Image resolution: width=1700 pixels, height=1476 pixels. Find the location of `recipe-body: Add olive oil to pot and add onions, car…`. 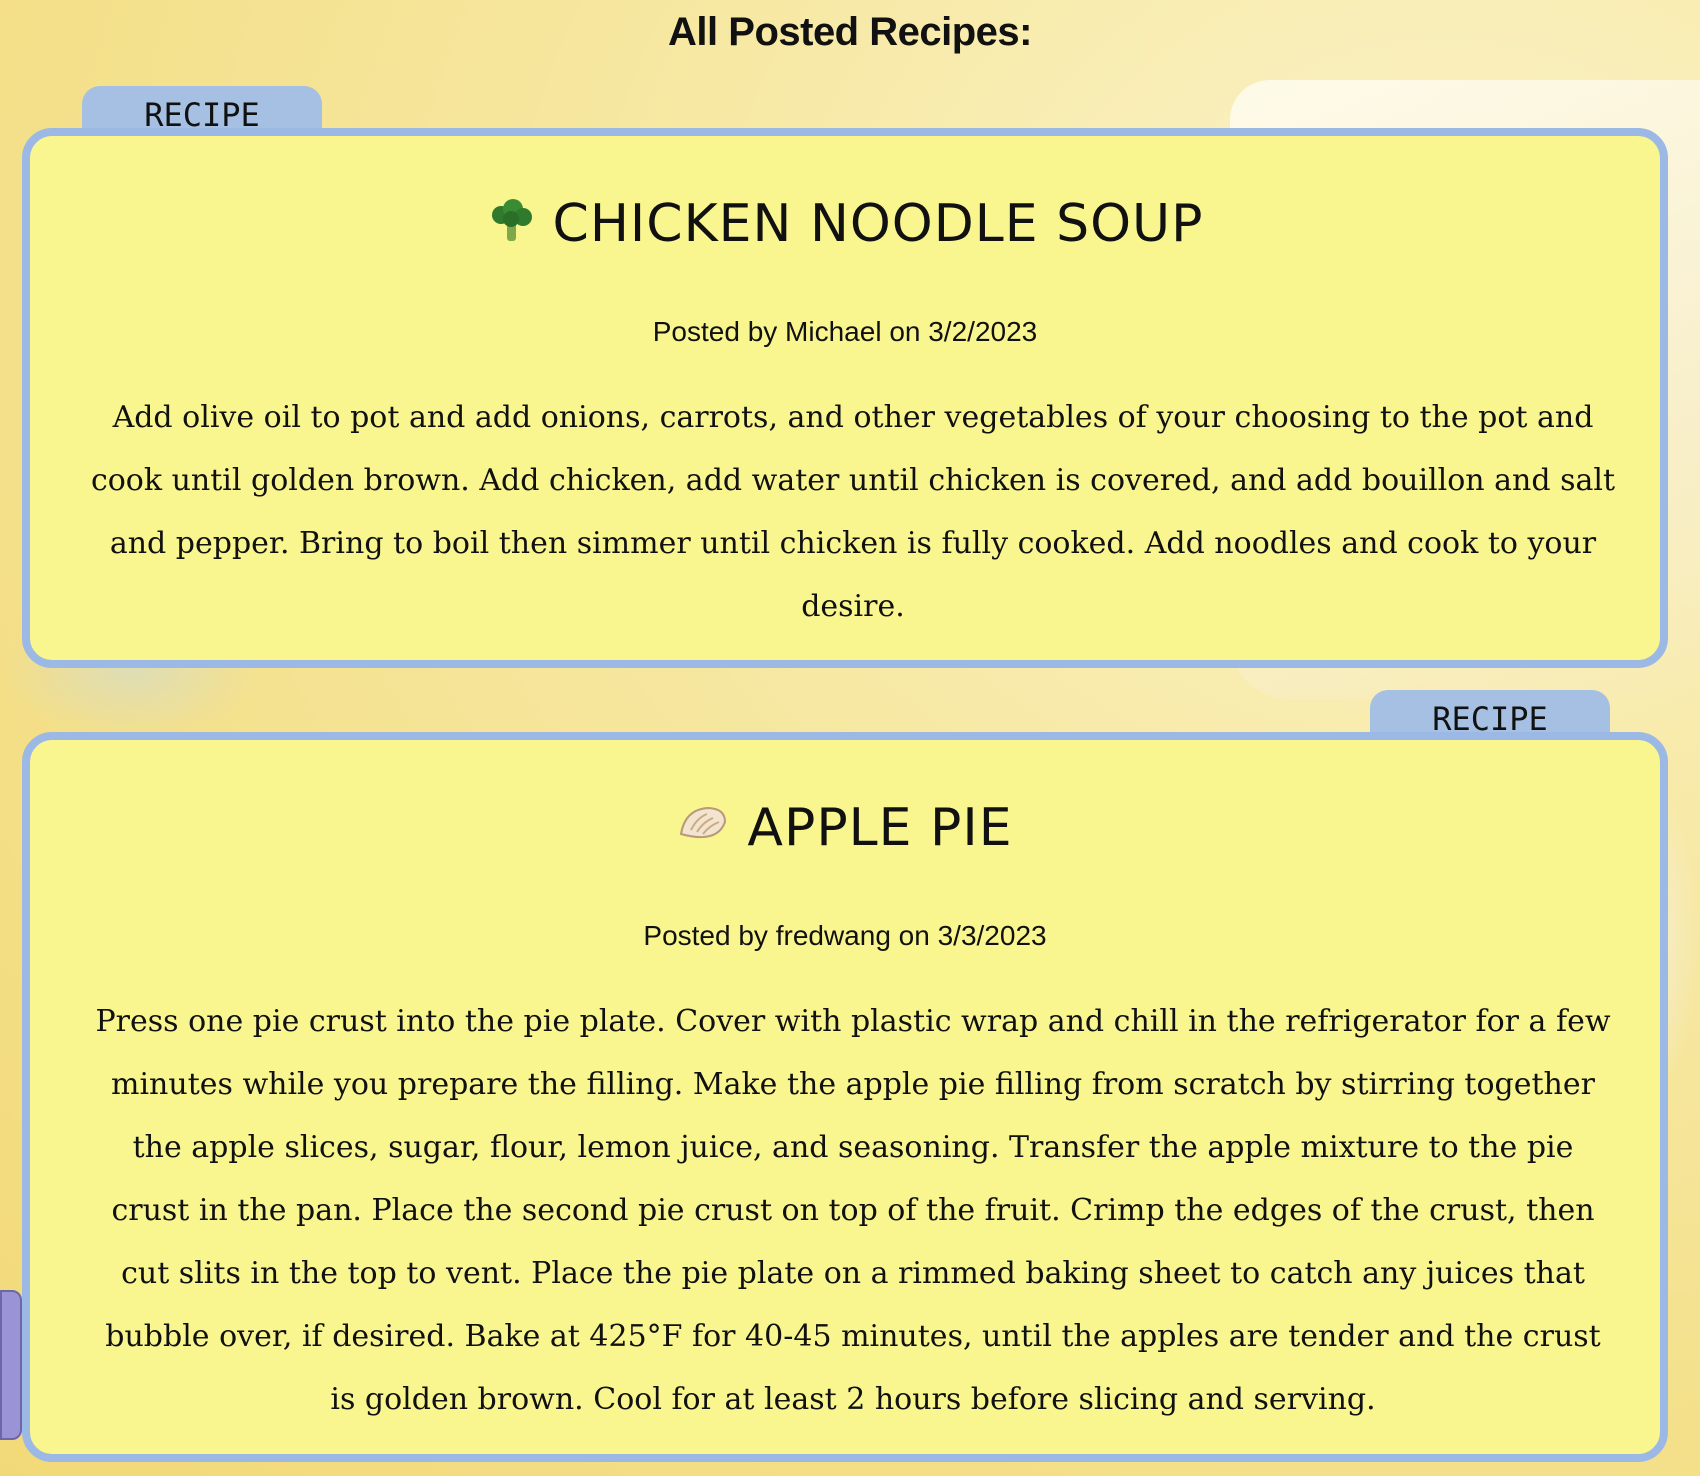

recipe-body: Add olive oil to pot and add onions, car… is located at coordinates (853, 512).